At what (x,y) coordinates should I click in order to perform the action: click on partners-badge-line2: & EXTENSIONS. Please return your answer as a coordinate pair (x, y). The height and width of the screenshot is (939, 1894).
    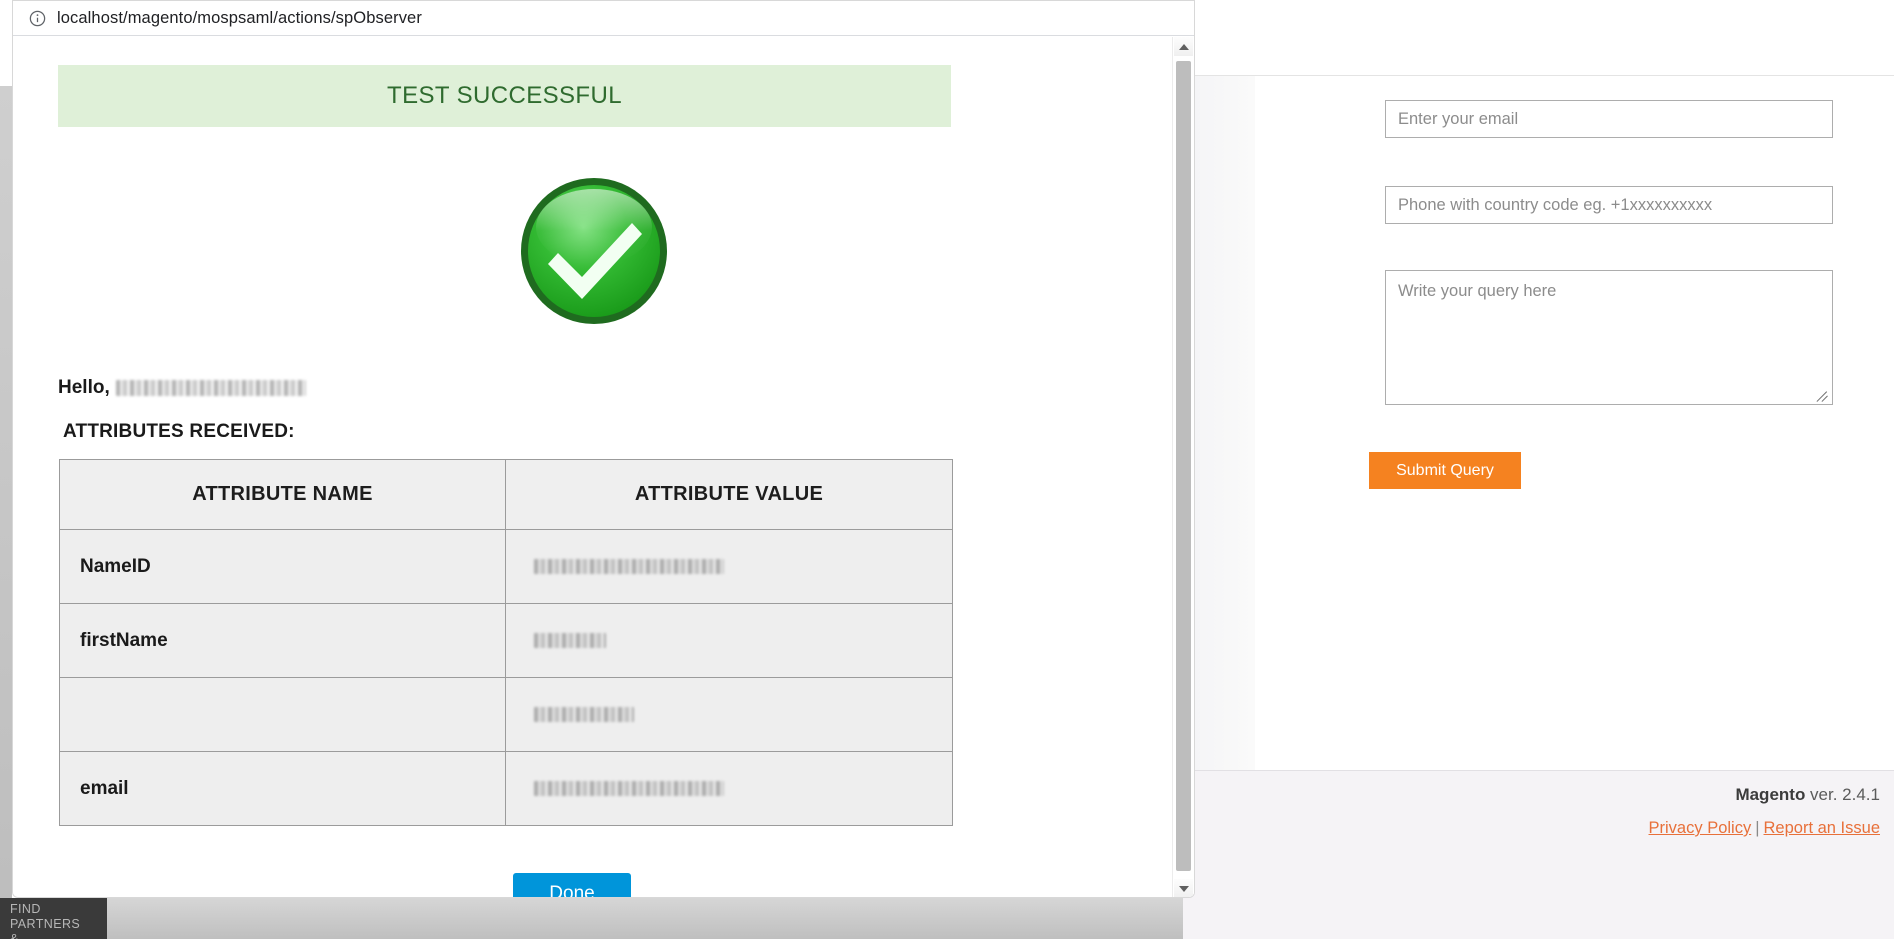
    Looking at the image, I should click on (14, 935).